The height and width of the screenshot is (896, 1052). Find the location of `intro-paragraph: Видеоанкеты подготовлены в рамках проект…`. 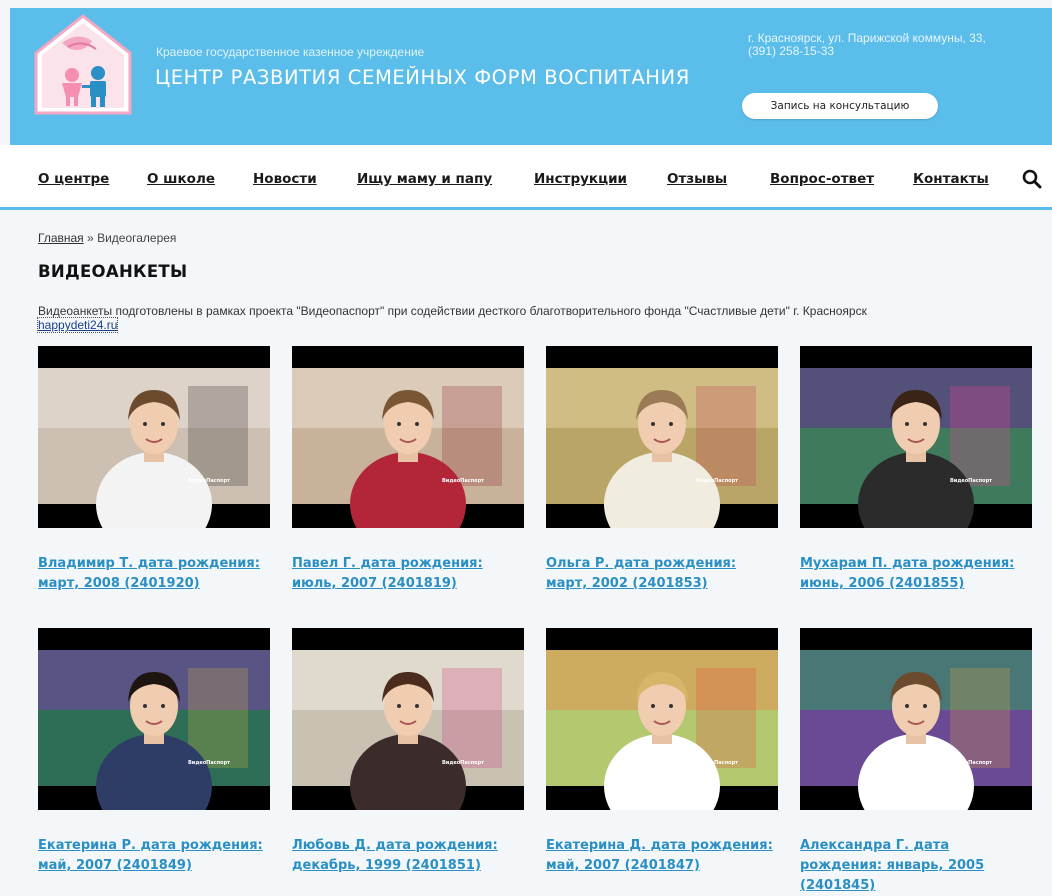

intro-paragraph: Видеоанкеты подготовлены в рамках проект… is located at coordinates (539, 318).